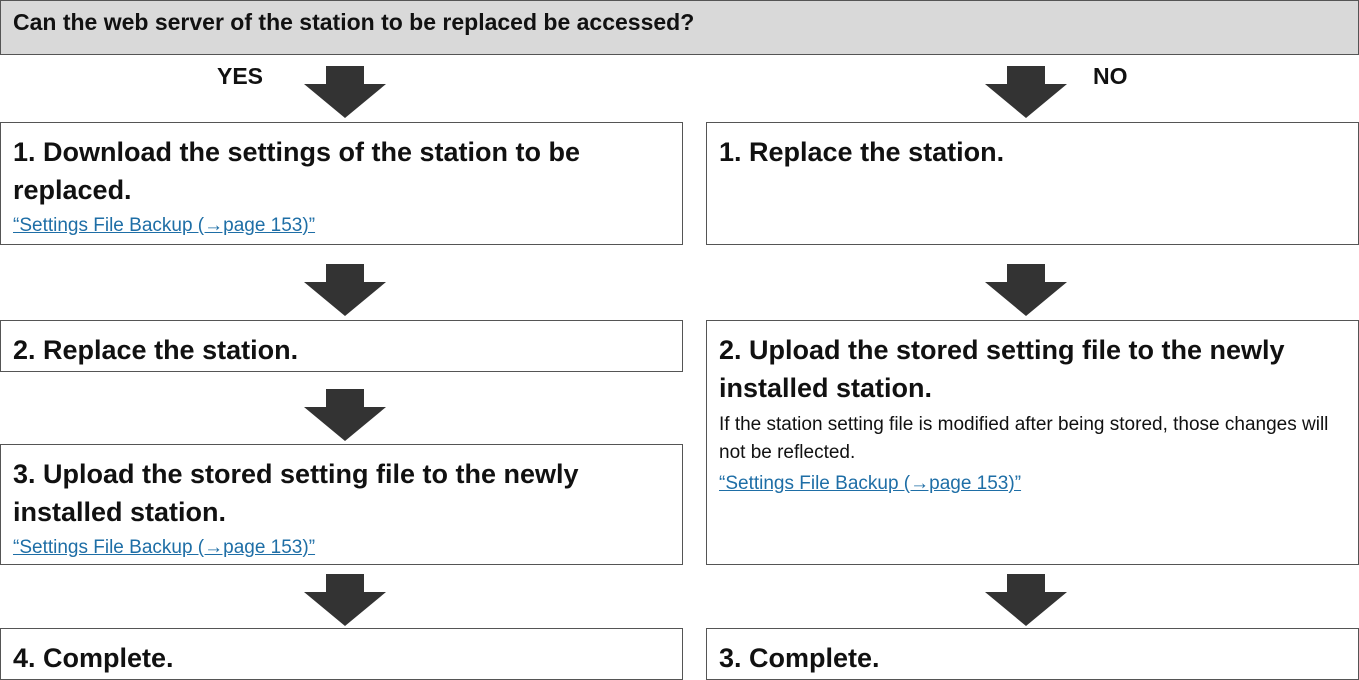 The height and width of the screenshot is (680, 1359). What do you see at coordinates (862, 152) in the screenshot?
I see `step-title: 1. Replace the station.` at bounding box center [862, 152].